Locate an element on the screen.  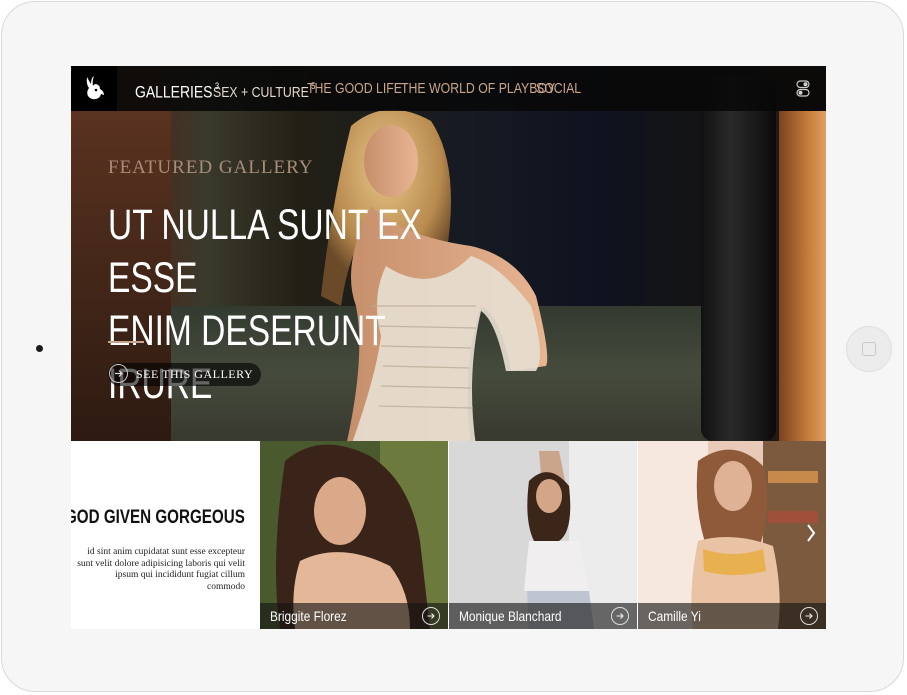
hero-background-seat is located at coordinates (738, 258).